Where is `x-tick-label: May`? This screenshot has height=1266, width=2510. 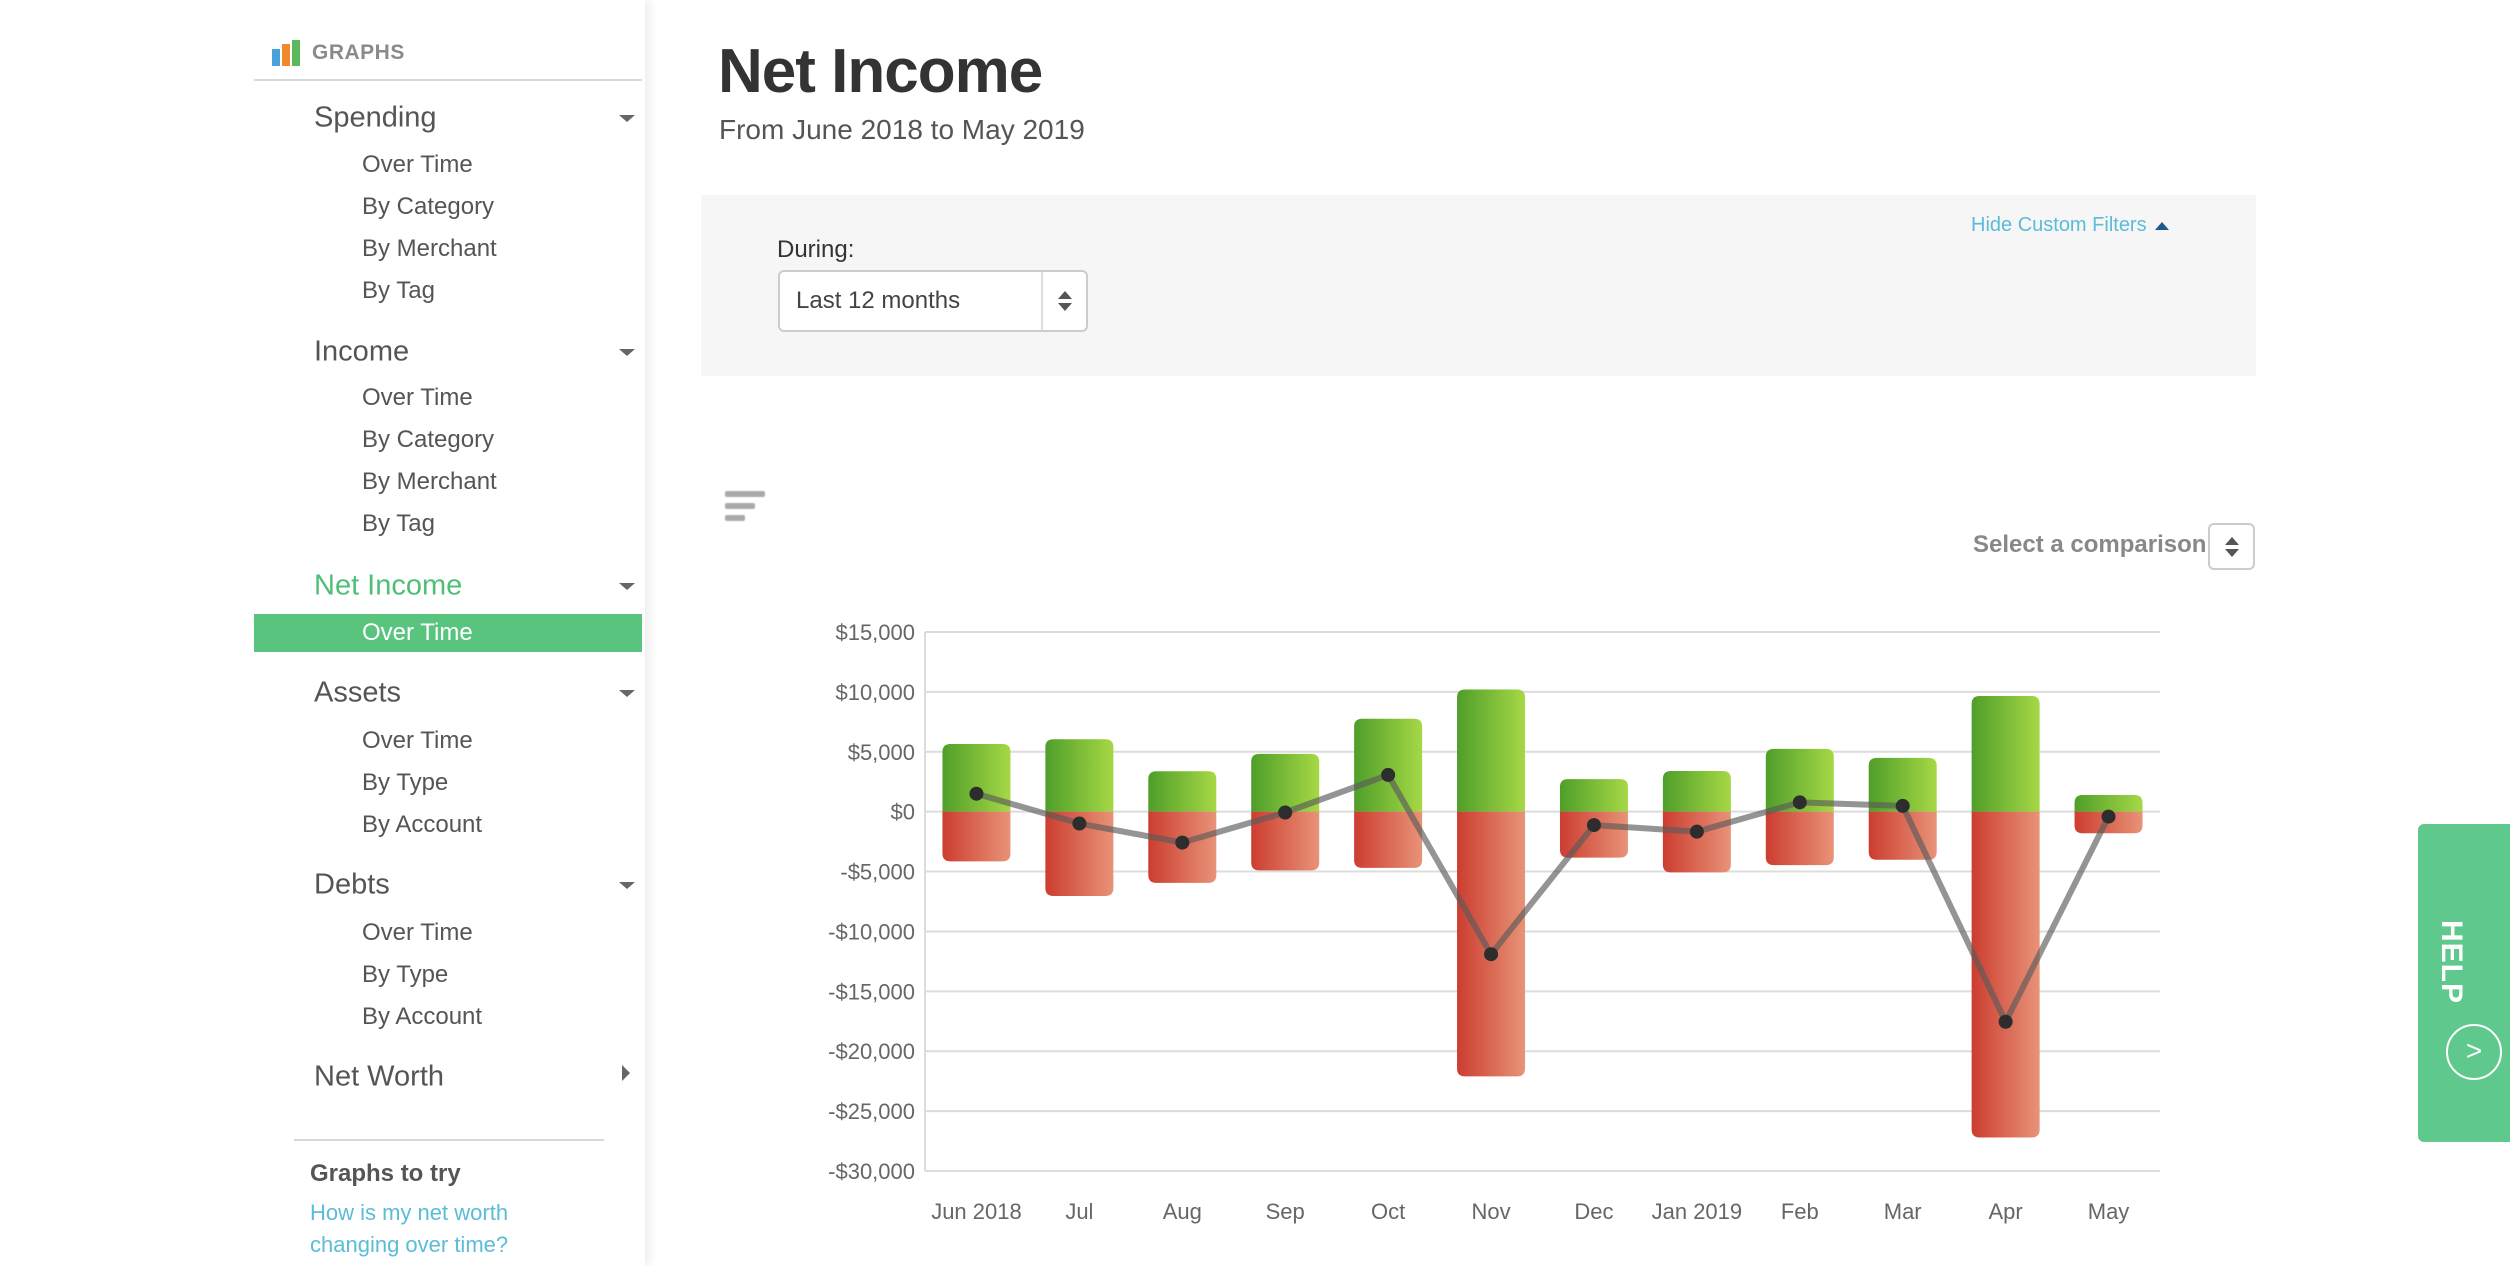 x-tick-label: May is located at coordinates (2109, 1211).